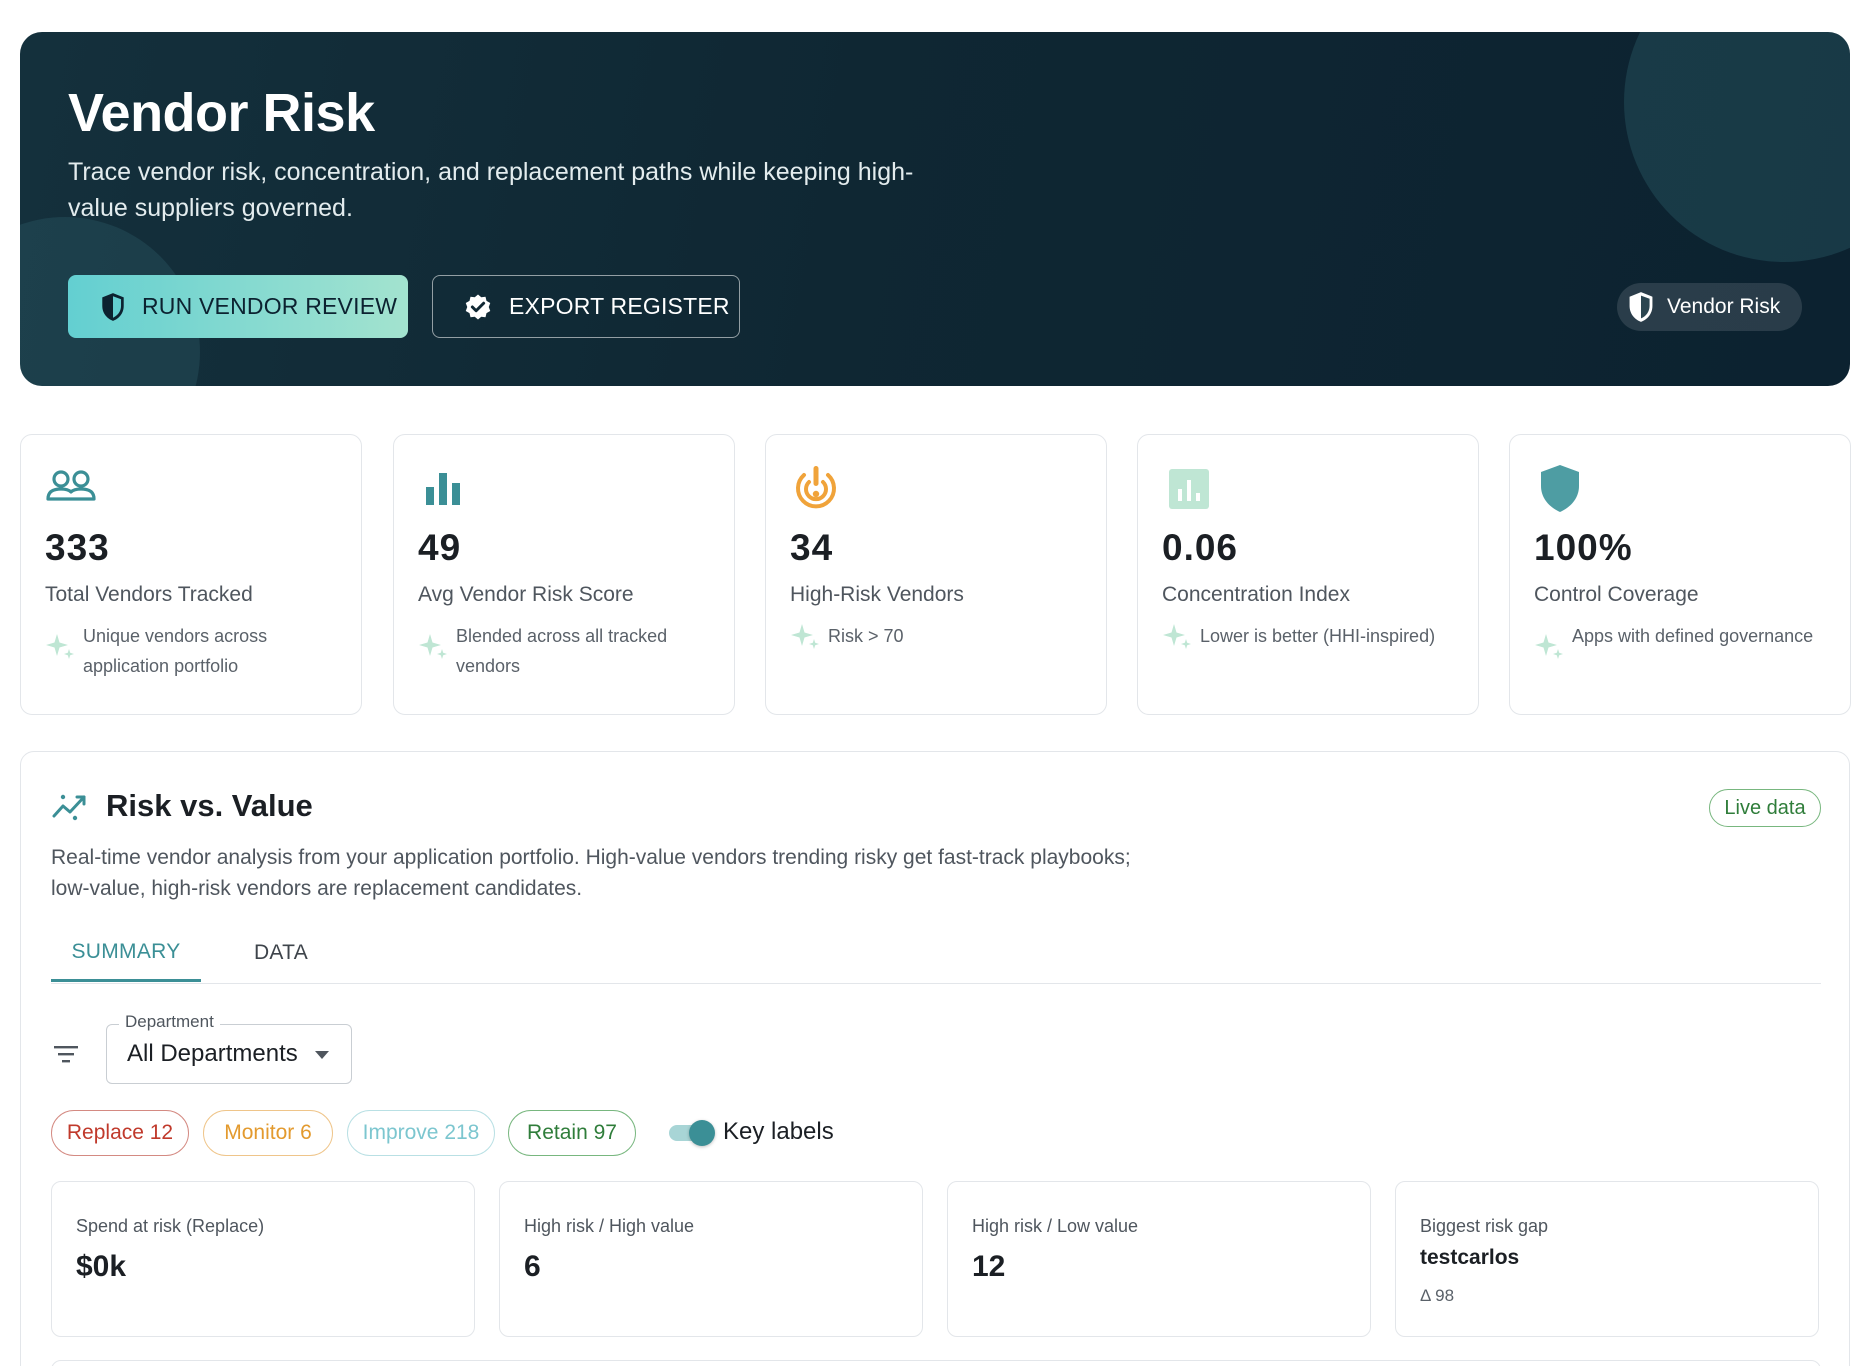 Image resolution: width=1866 pixels, height=1366 pixels. What do you see at coordinates (936, 1363) in the screenshot?
I see `chart-card` at bounding box center [936, 1363].